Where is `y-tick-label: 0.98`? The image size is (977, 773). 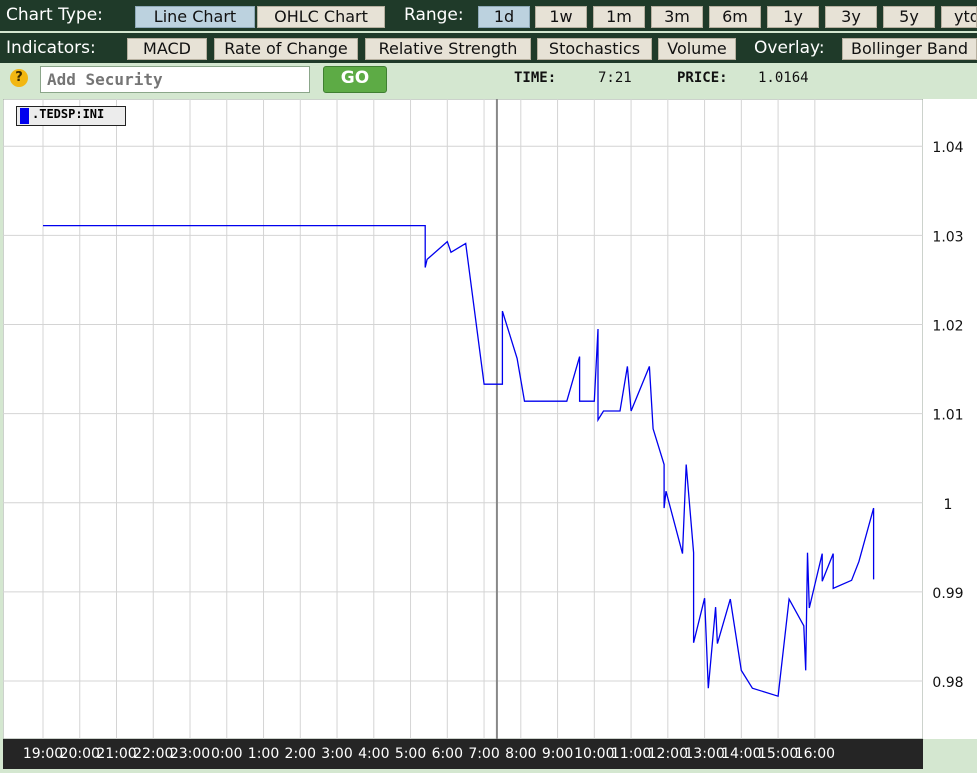 y-tick-label: 0.98 is located at coordinates (947, 683).